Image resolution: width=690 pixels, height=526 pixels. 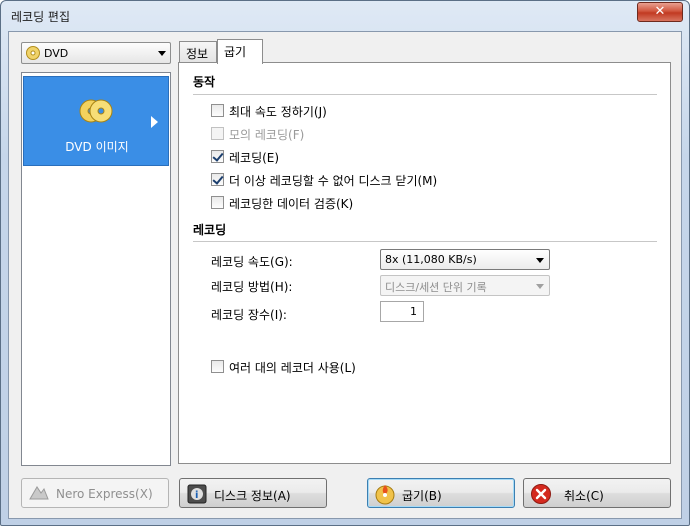 What do you see at coordinates (41, 17) in the screenshot?
I see `window-title: 레코딩 편집` at bounding box center [41, 17].